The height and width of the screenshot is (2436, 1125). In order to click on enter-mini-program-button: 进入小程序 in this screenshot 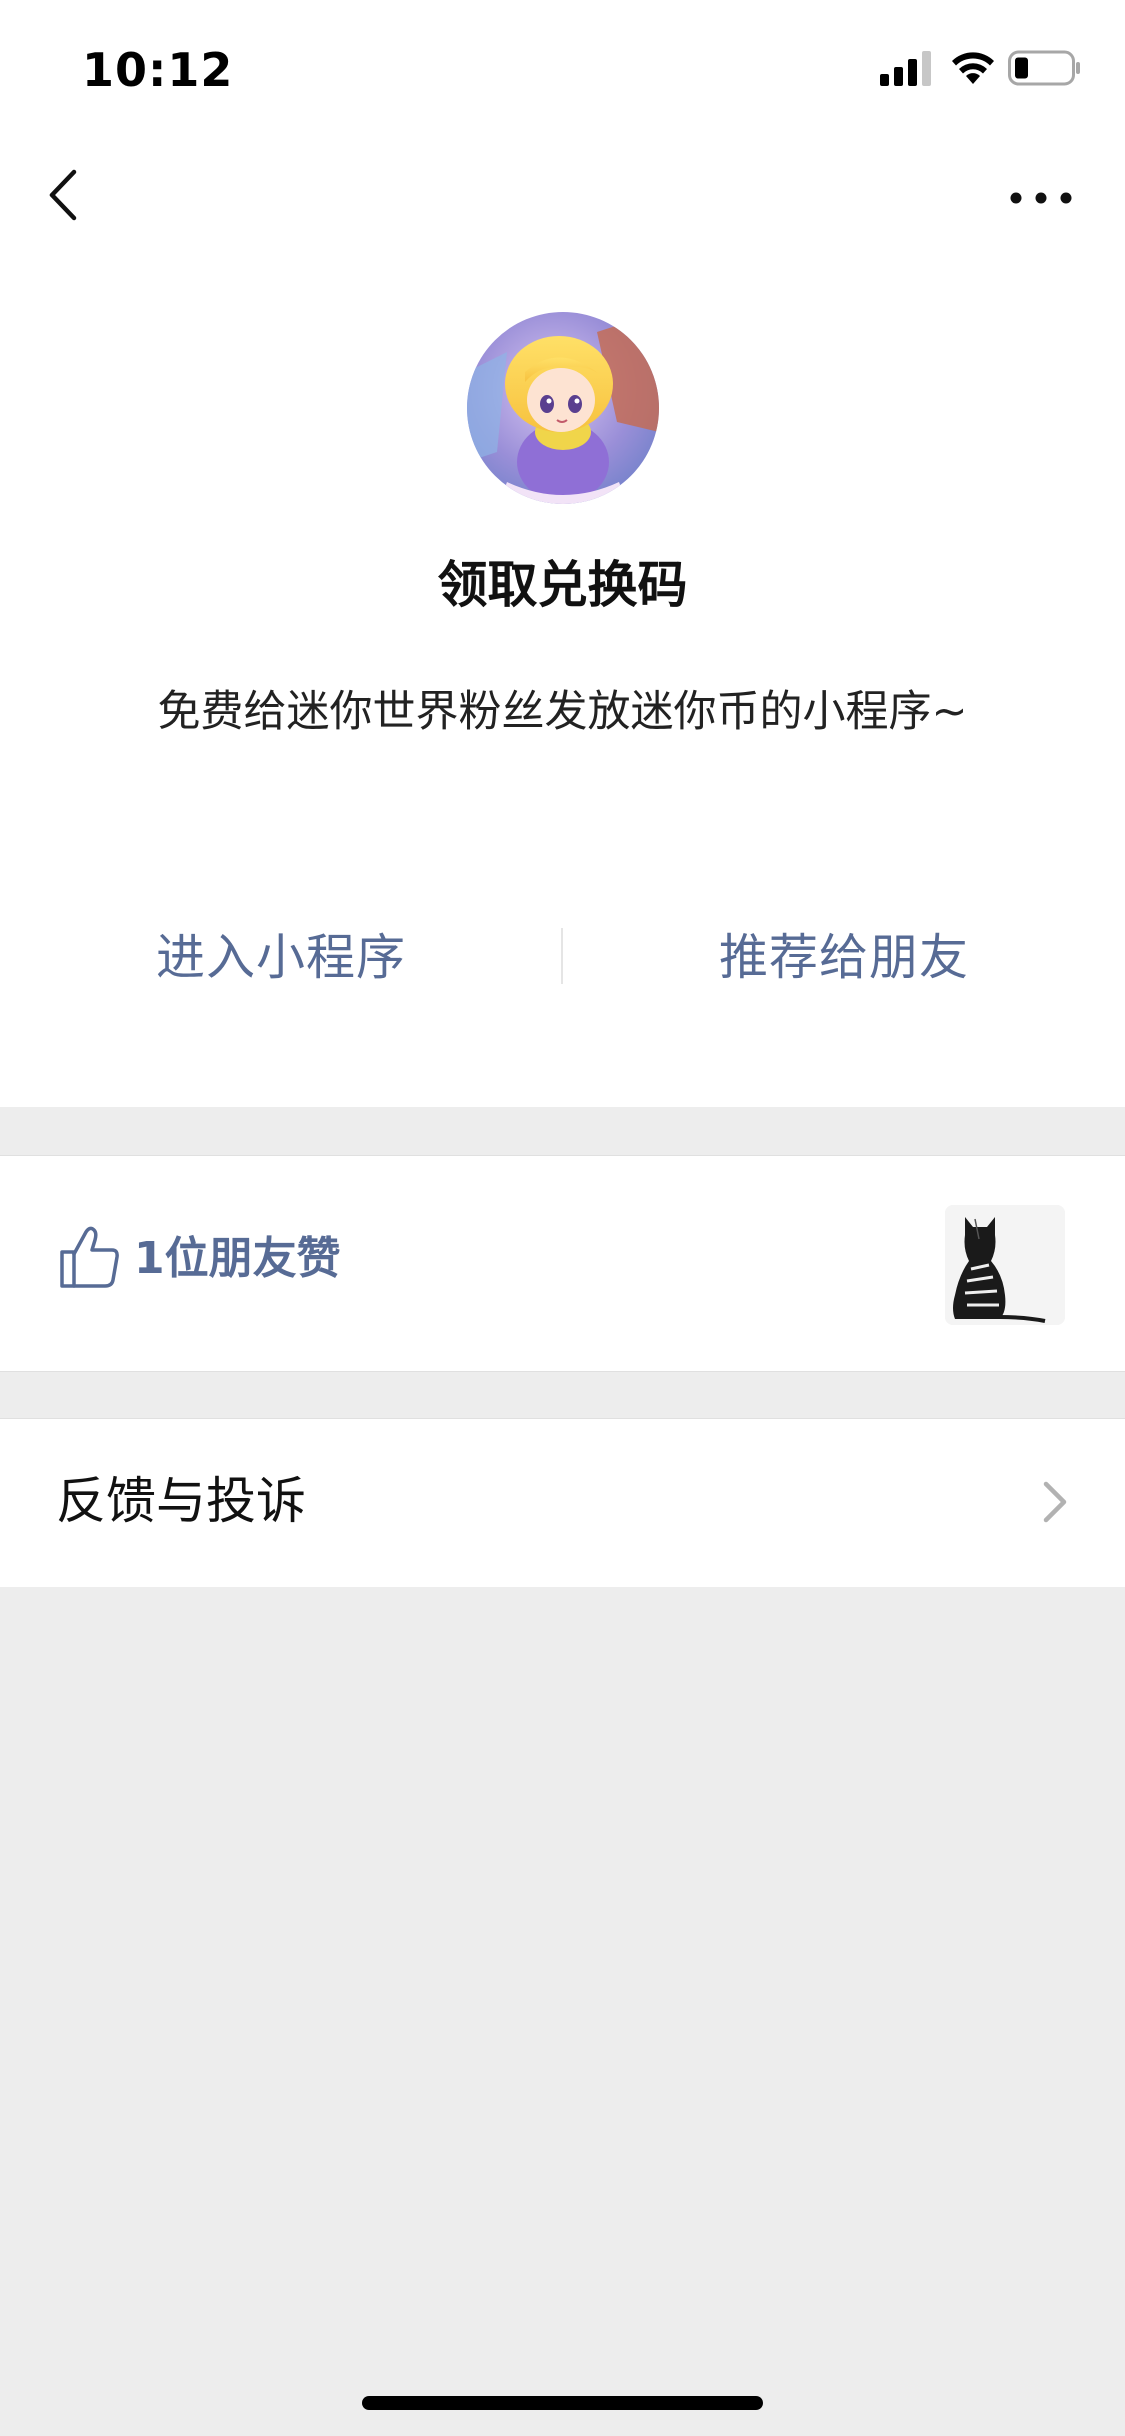, I will do `click(281, 958)`.